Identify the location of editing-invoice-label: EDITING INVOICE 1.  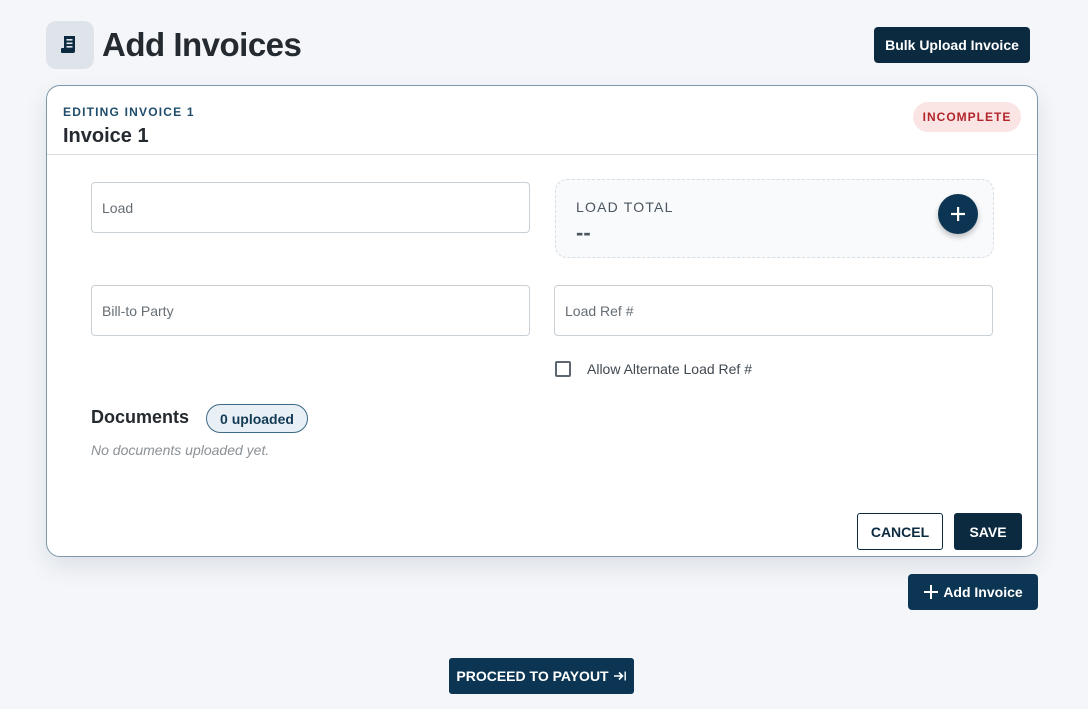
(129, 112).